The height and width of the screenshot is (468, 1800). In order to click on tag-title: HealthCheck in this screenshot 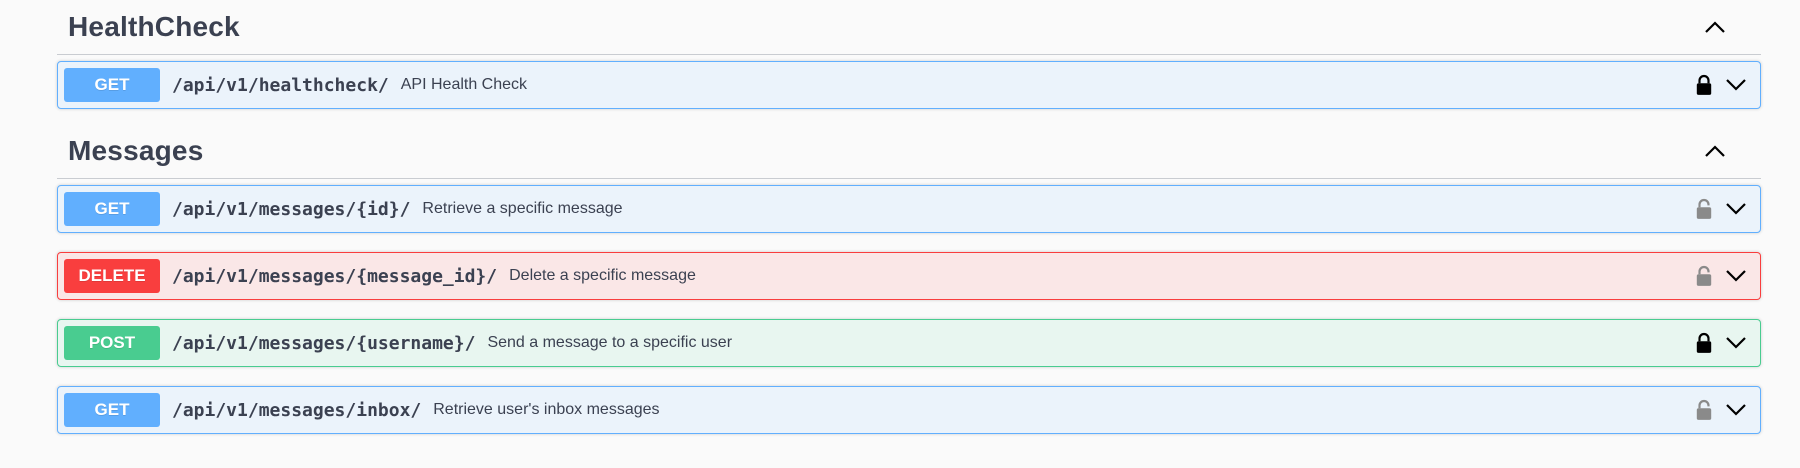, I will do `click(154, 26)`.